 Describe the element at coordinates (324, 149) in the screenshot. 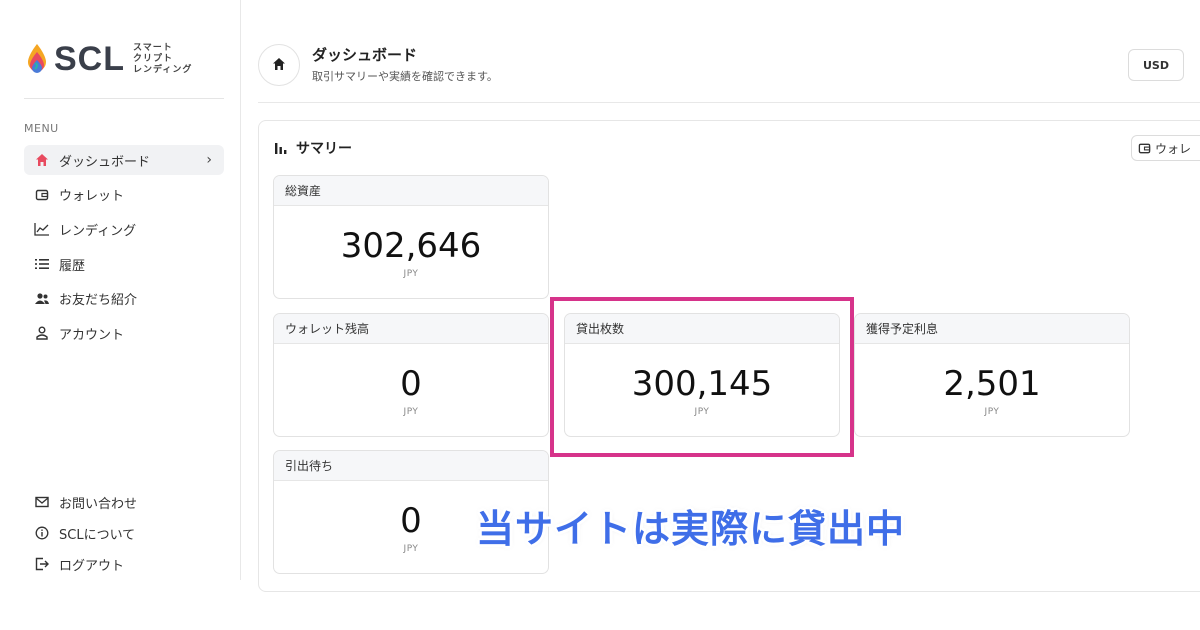

I see `summary-title-label: サマリー` at that location.